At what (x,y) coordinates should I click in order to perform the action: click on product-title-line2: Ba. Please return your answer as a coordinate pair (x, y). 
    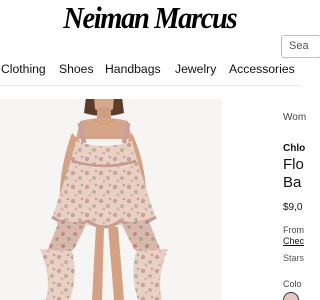
    Looking at the image, I should click on (292, 182).